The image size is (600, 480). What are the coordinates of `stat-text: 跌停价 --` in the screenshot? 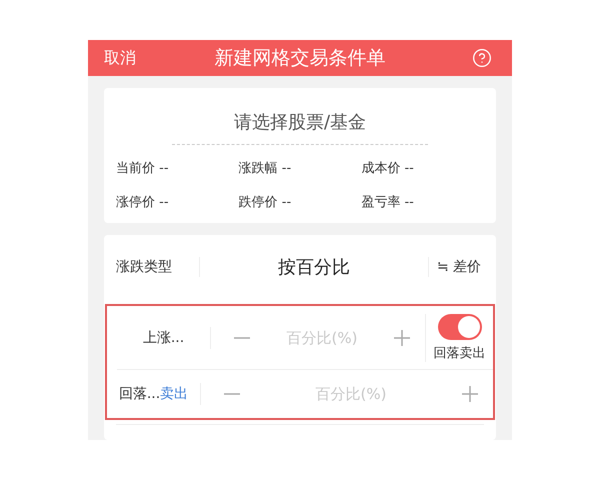 It's located at (265, 202).